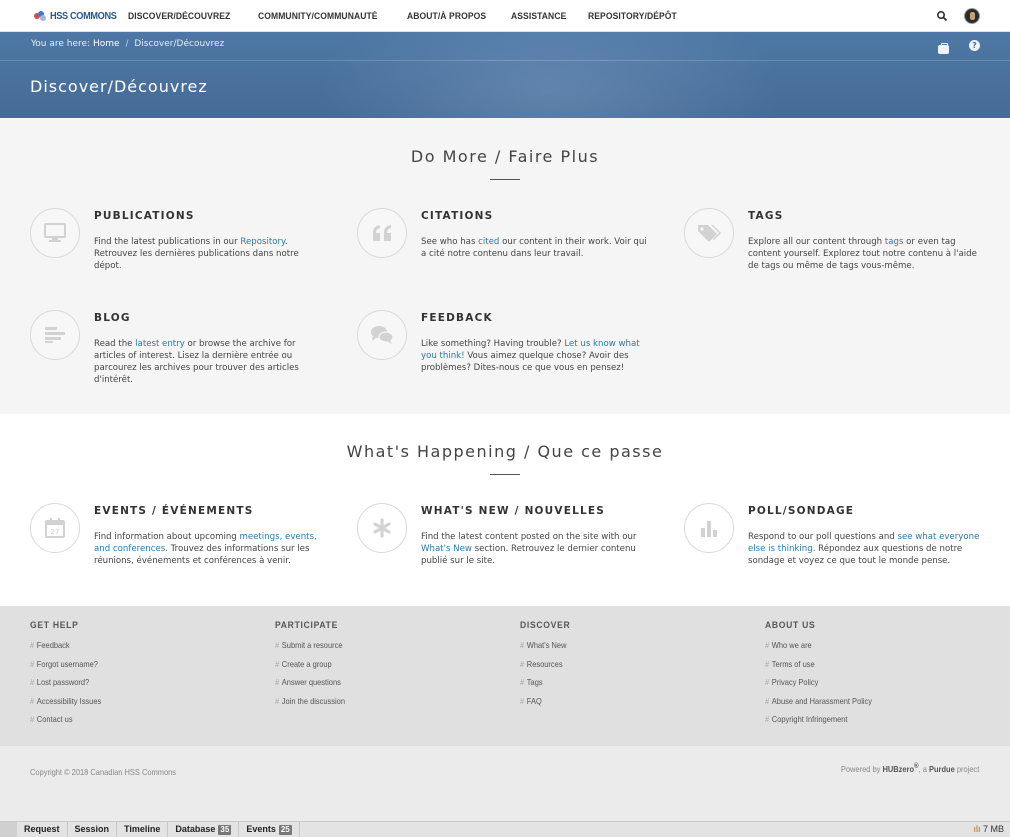 This screenshot has width=1010, height=837. Describe the element at coordinates (818, 667) in the screenshot. I see `footer-link: # Terms of use` at that location.